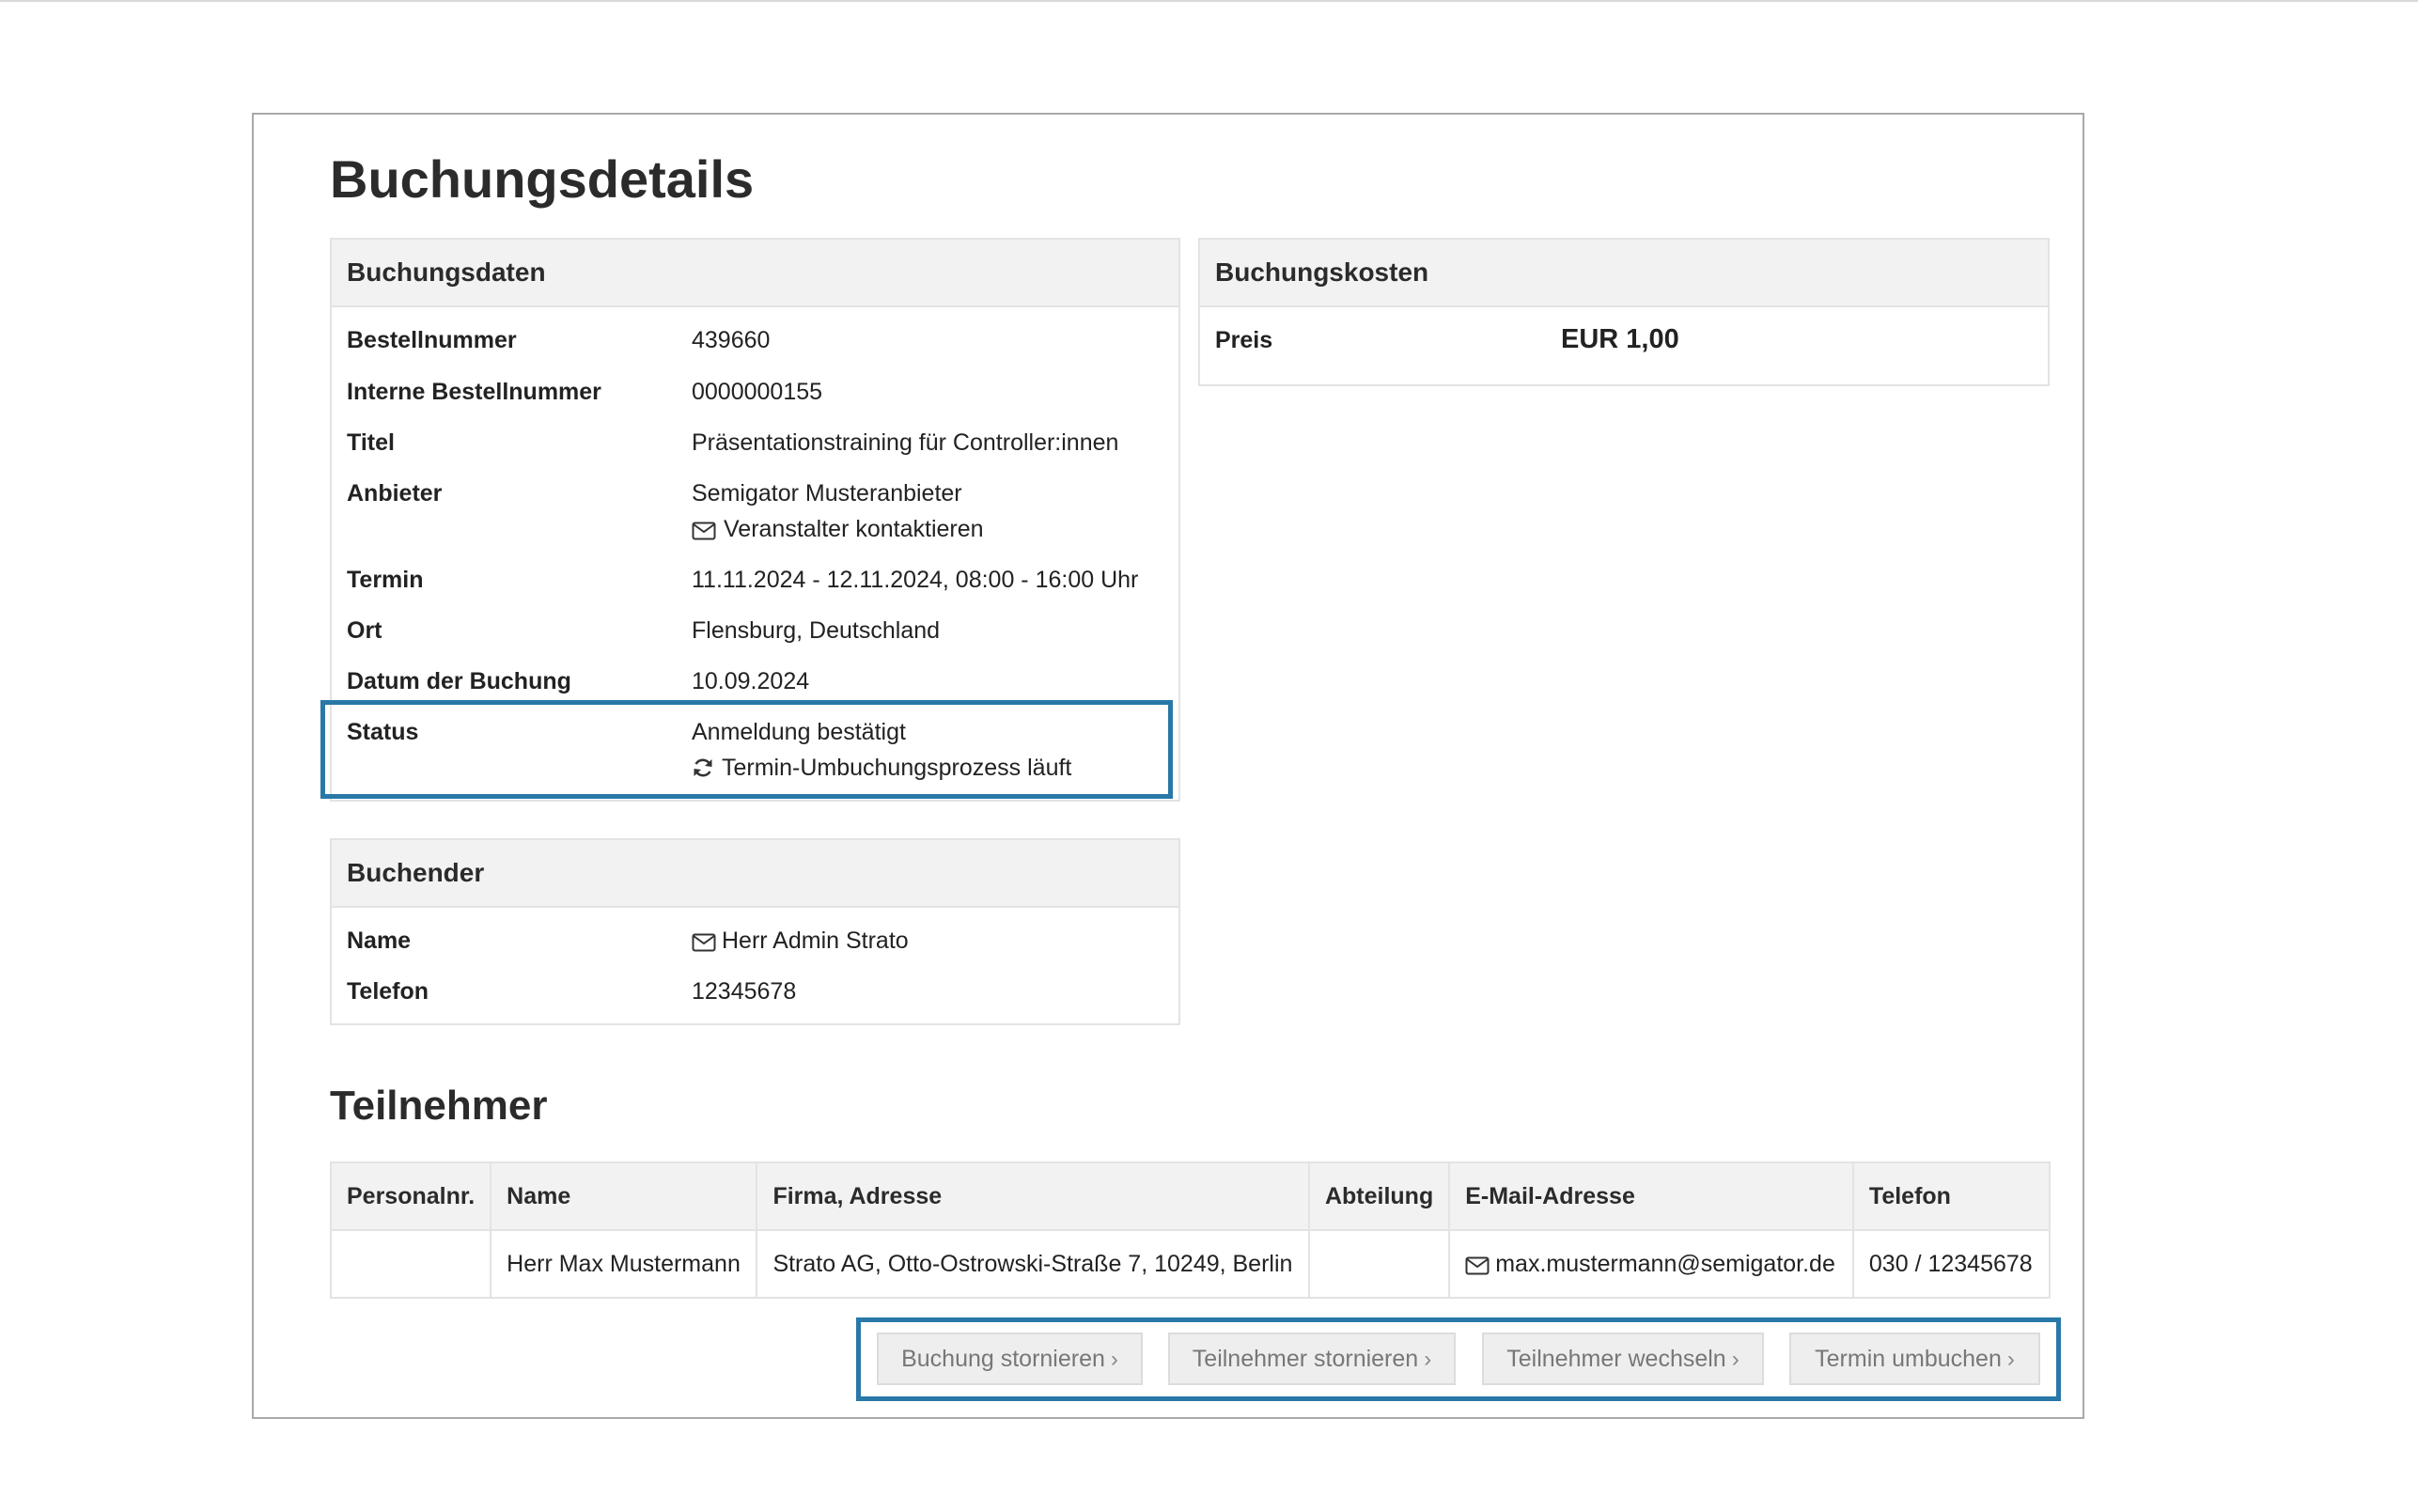 This screenshot has width=2418, height=1512. I want to click on cancel-booking-label: Buchung stornieren, so click(1003, 1359).